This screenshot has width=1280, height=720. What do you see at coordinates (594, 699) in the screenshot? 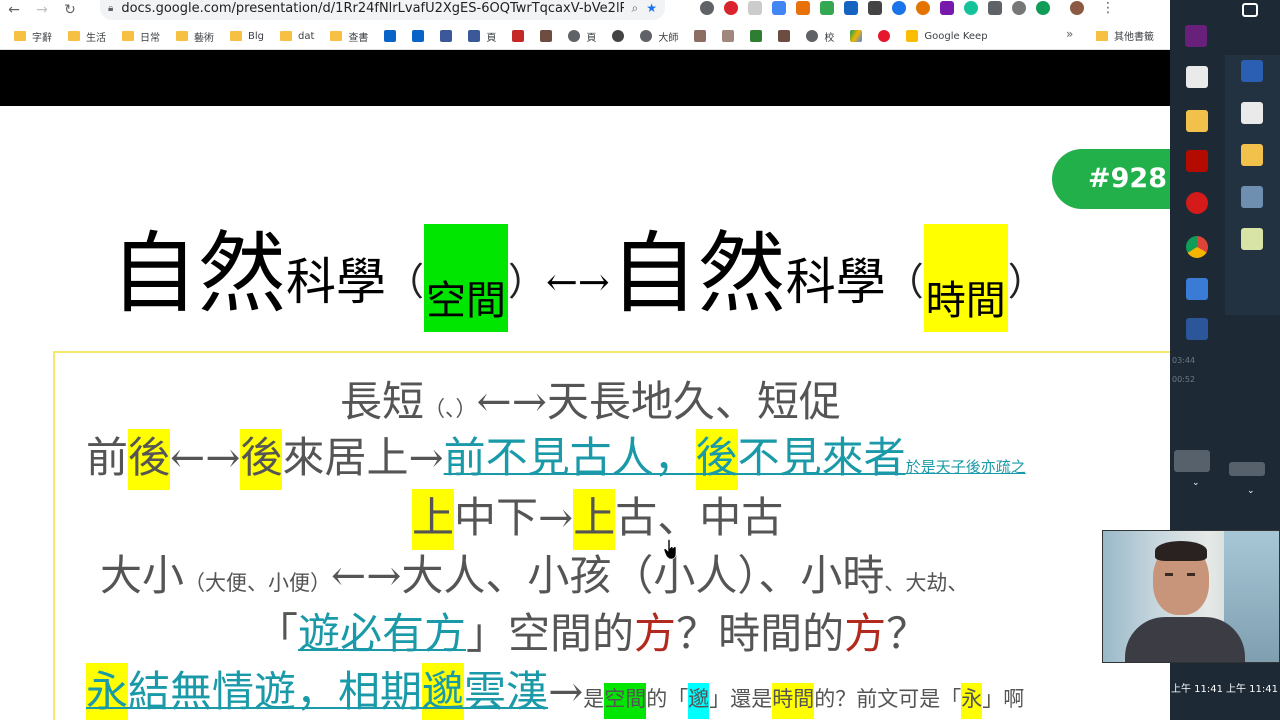
I see `line6-note-start: 是` at bounding box center [594, 699].